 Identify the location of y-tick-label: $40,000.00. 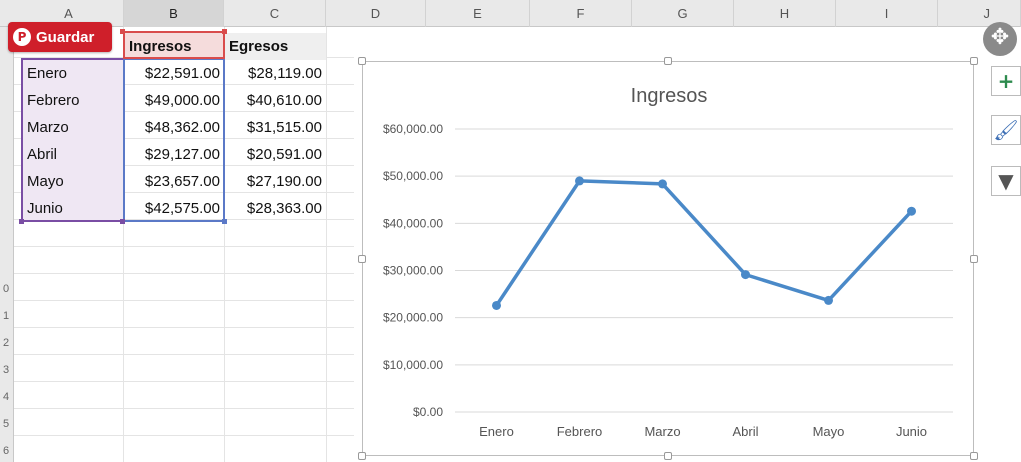
(413, 223).